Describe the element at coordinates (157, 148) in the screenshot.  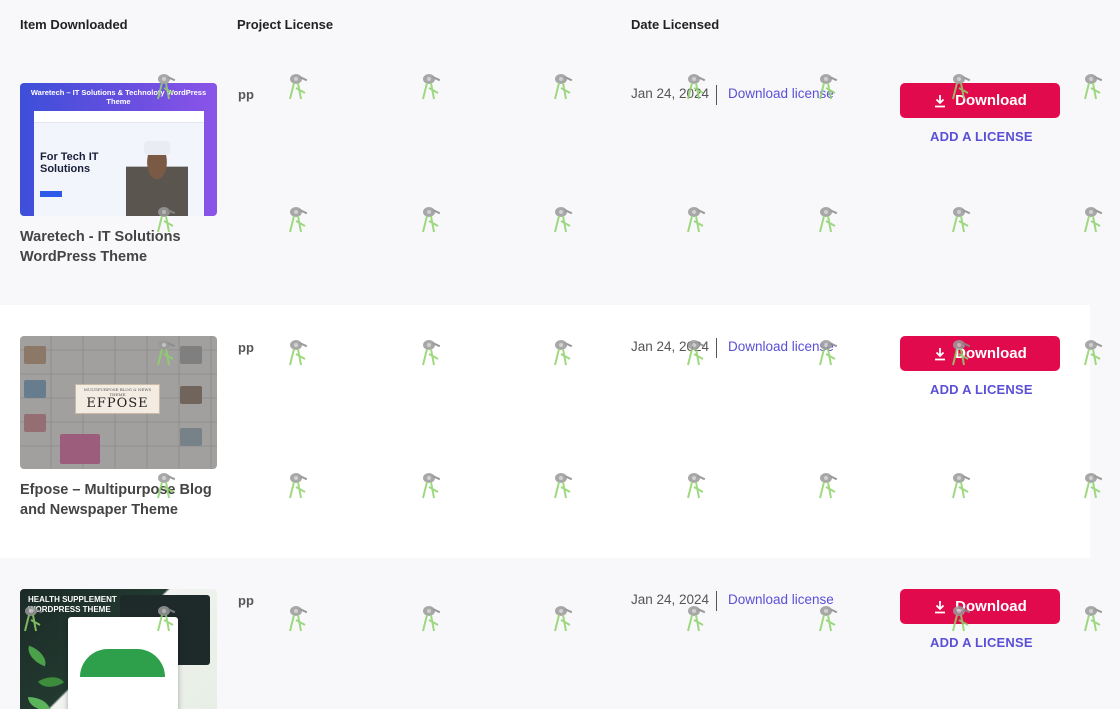
I see `thumbnail-vr-headset` at that location.